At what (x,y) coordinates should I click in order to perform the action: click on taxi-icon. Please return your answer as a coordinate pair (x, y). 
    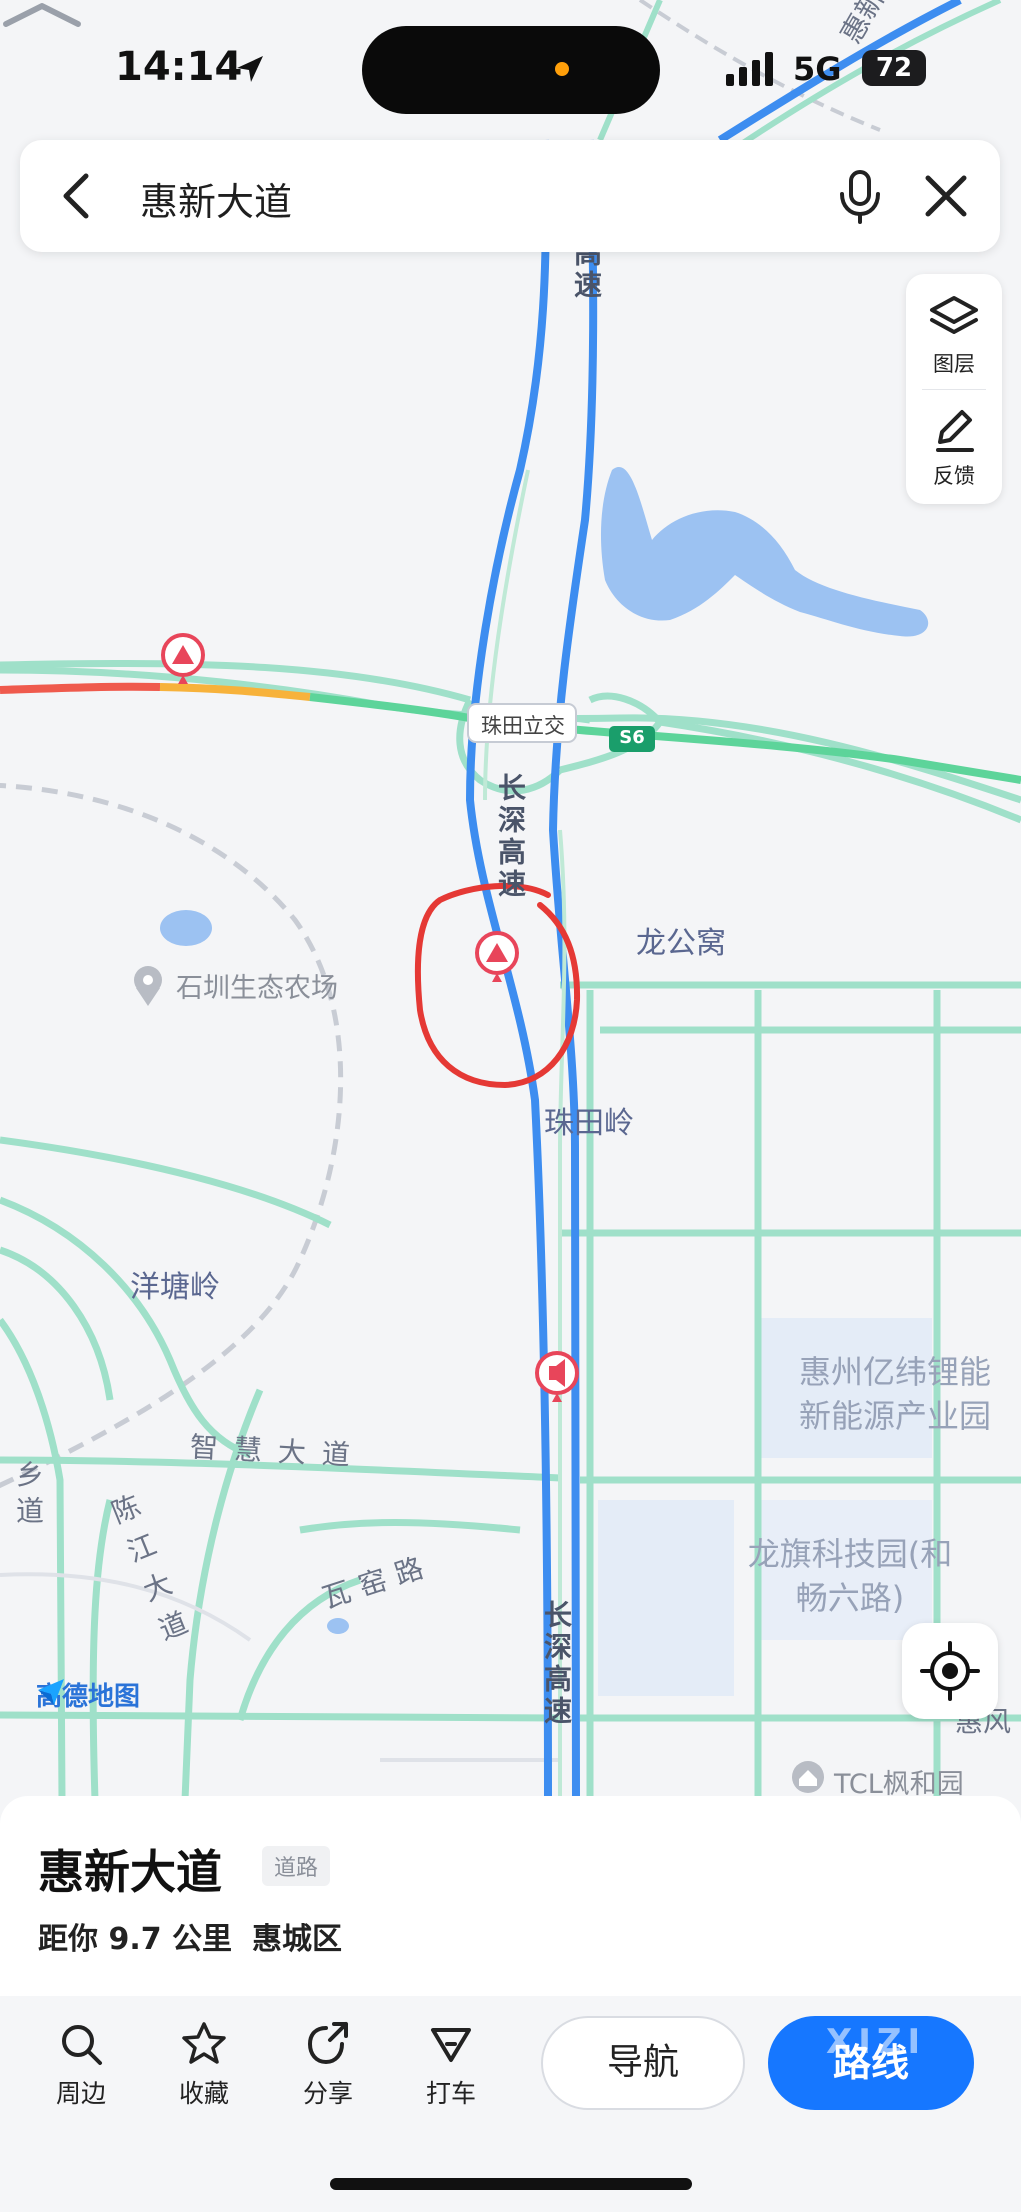
    Looking at the image, I should click on (451, 2045).